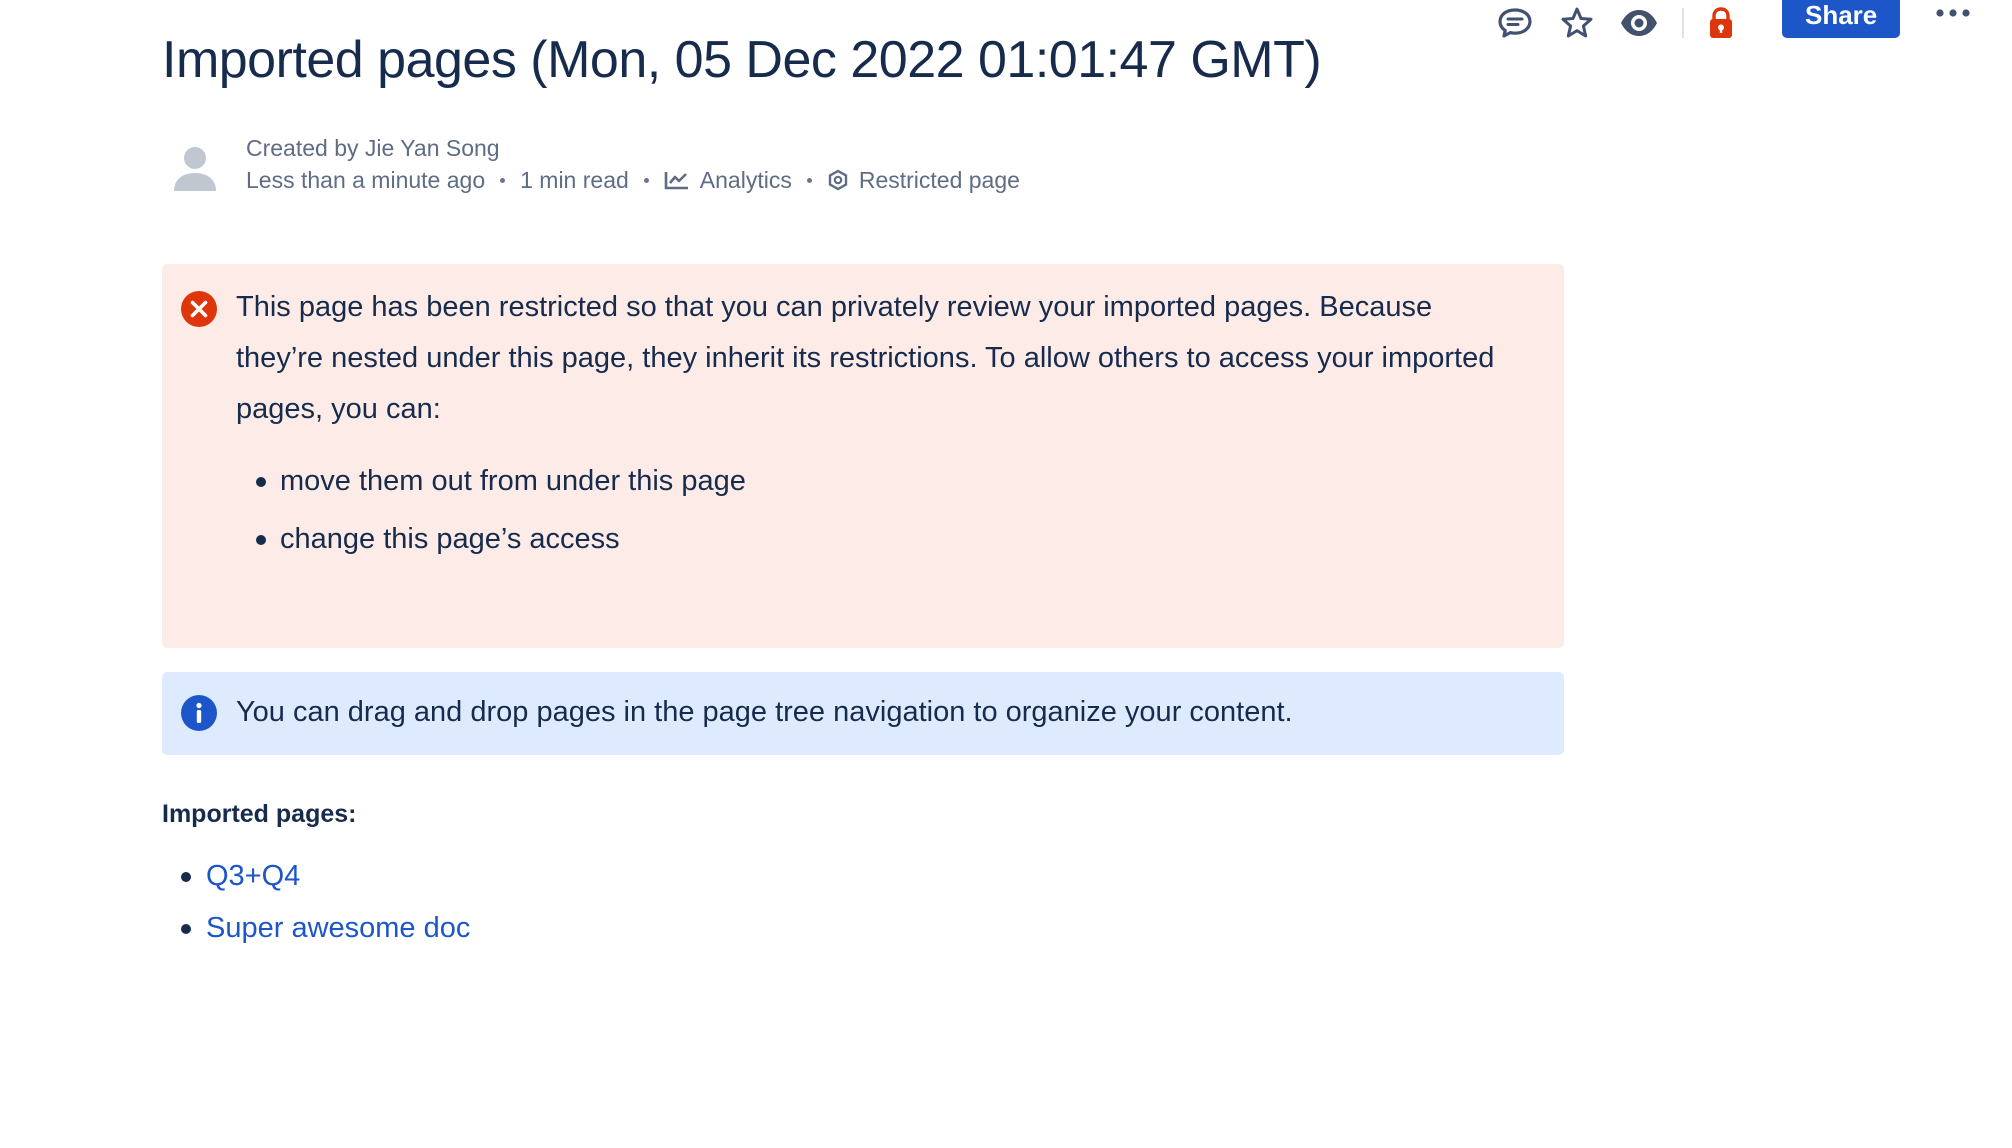 This screenshot has height=1148, width=2012. I want to click on comment-icon, so click(1515, 23).